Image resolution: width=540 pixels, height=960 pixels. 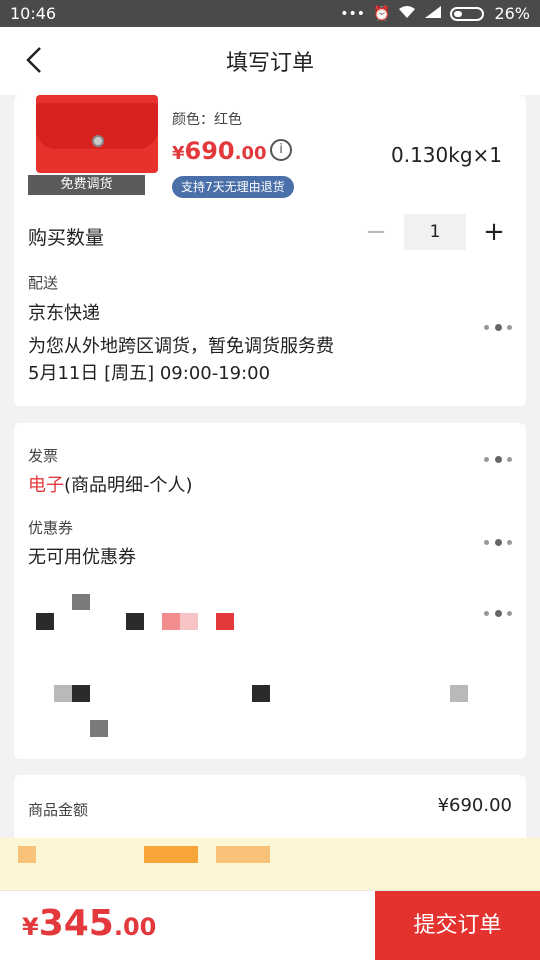 What do you see at coordinates (382, 13) in the screenshot?
I see `alarm-icon: ⏰` at bounding box center [382, 13].